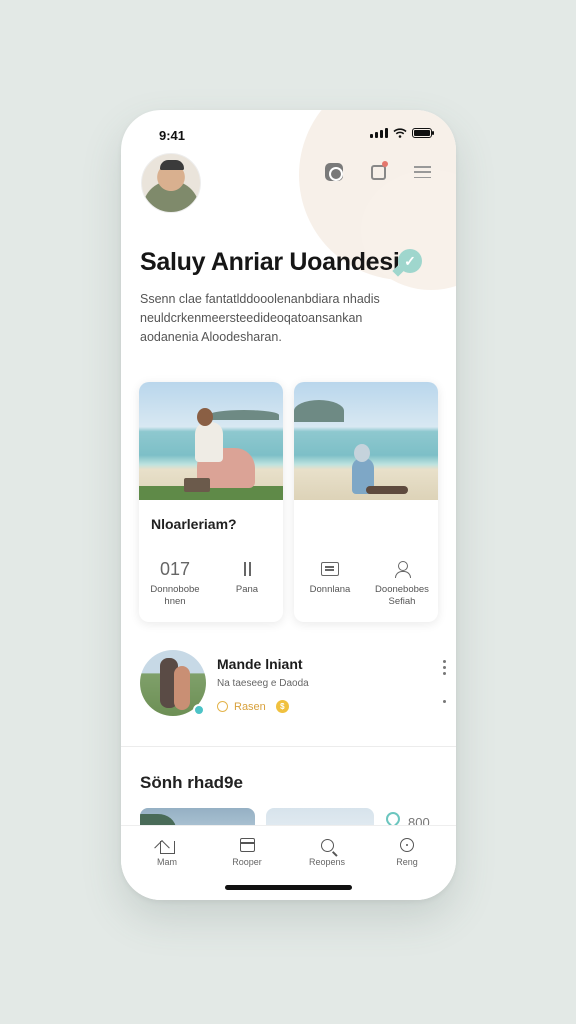 The width and height of the screenshot is (576, 1024). I want to click on sort-icon, so click(247, 569).